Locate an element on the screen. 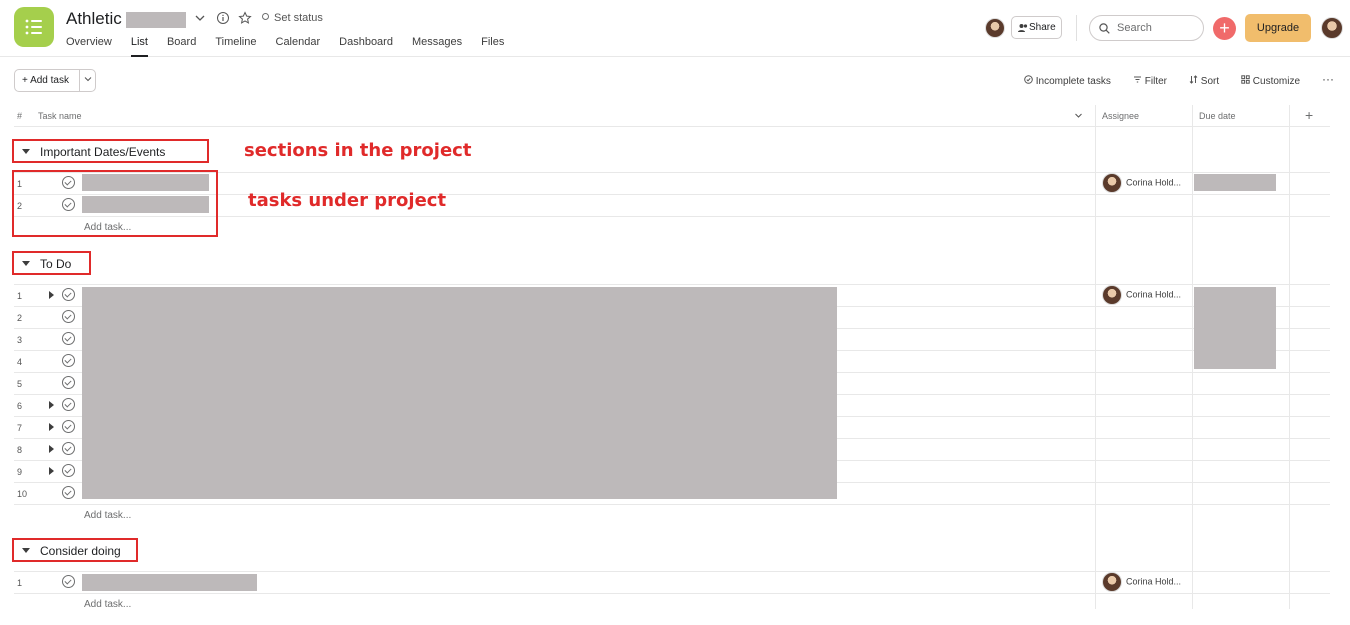  row-number: 7 is located at coordinates (20, 428).